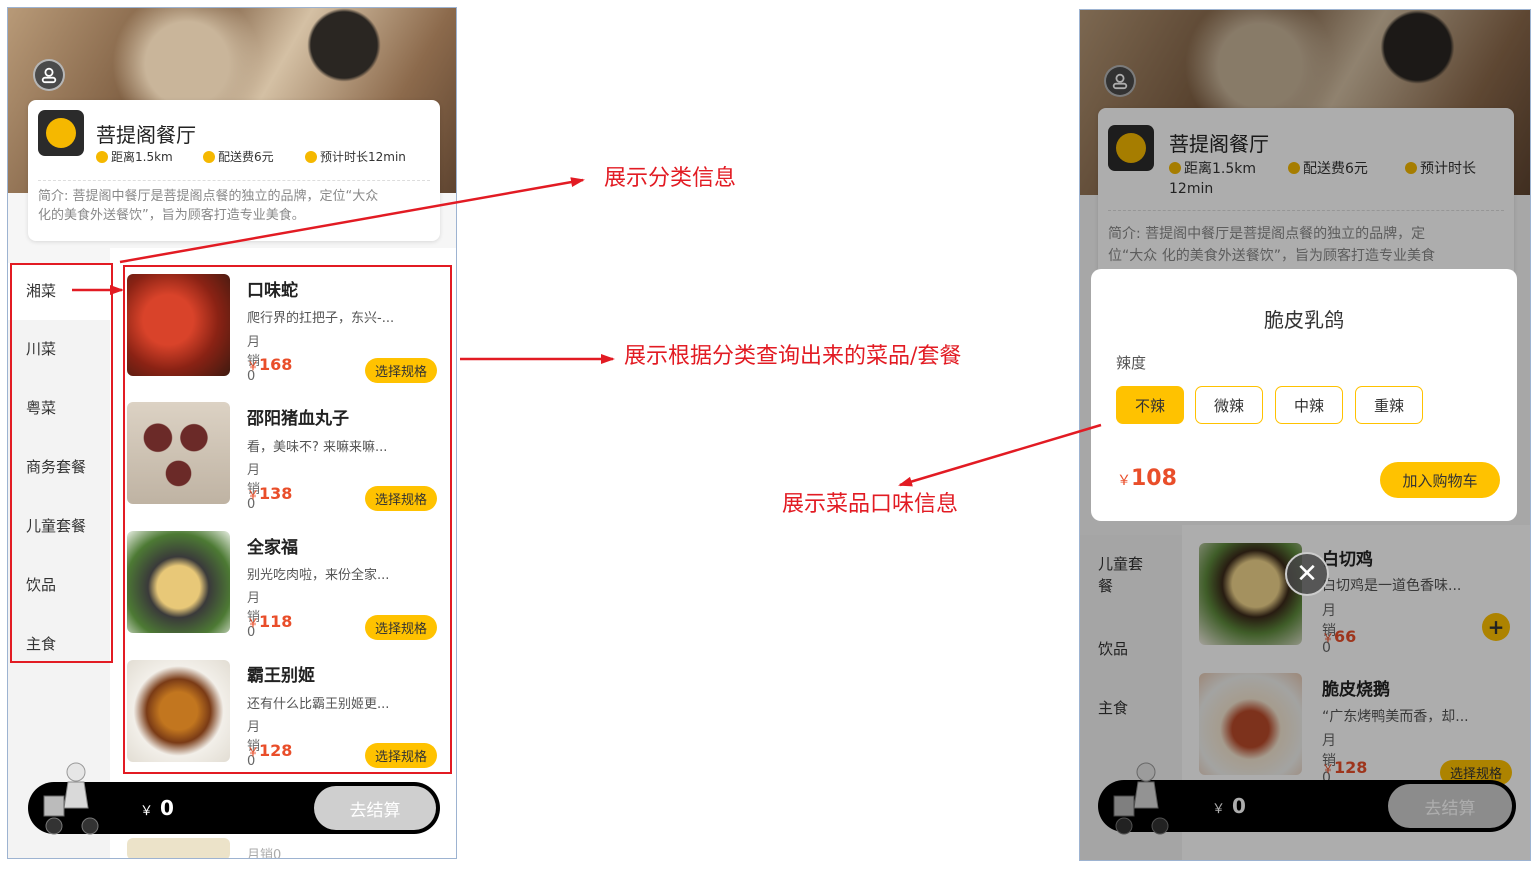 This screenshot has width=1540, height=870. I want to click on price-value: 108, so click(1154, 478).